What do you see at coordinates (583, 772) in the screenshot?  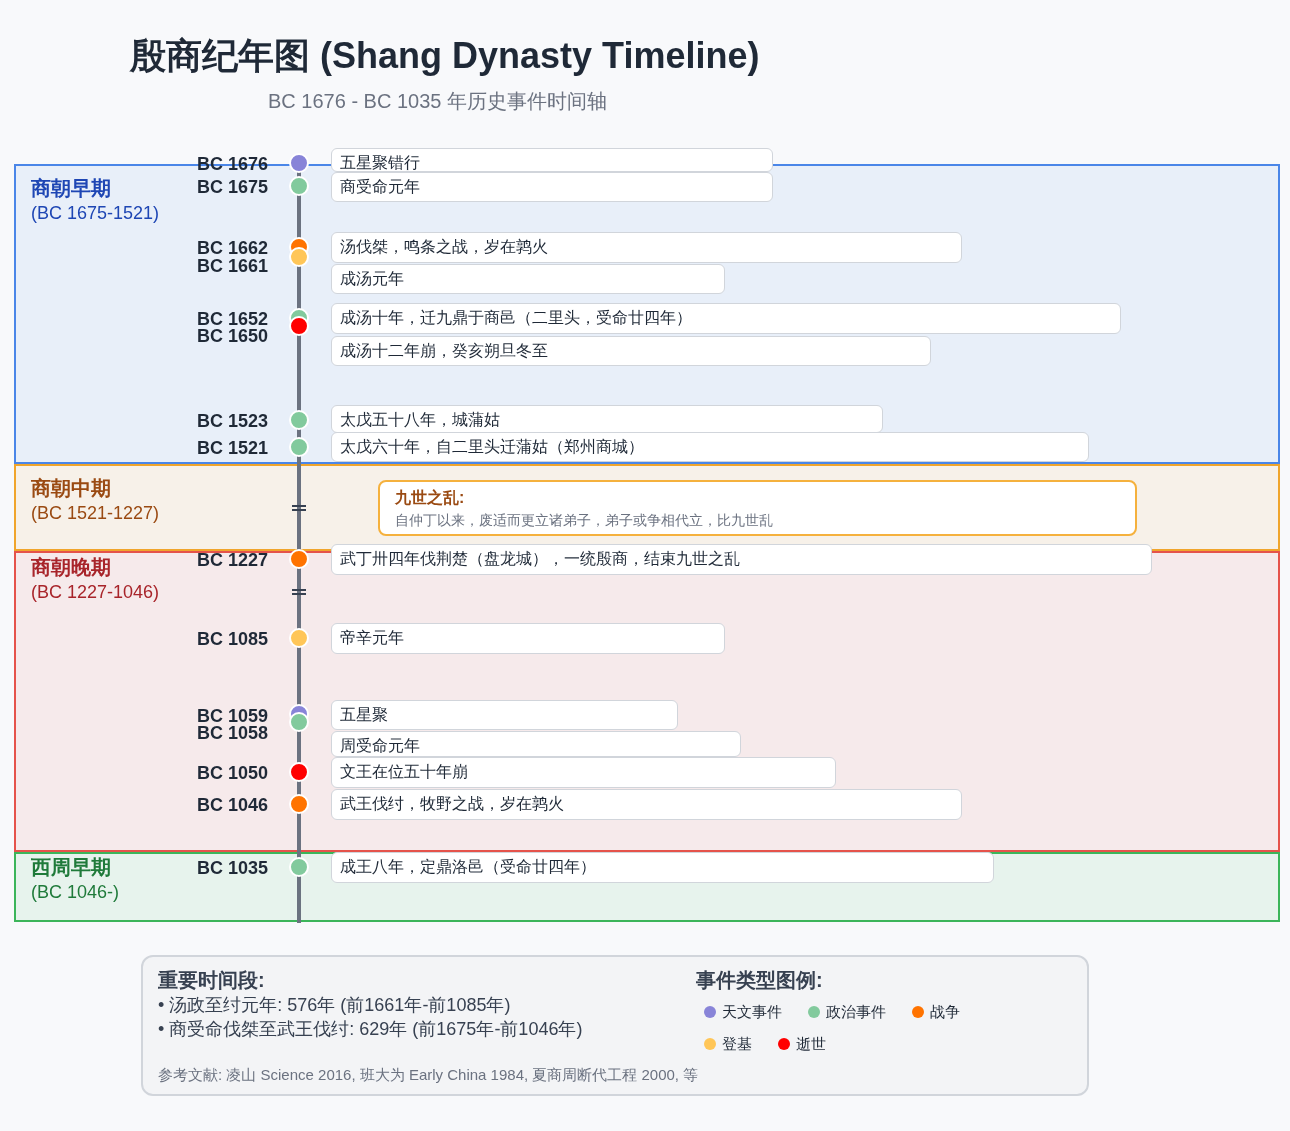 I see `event-card: 文王在位五十年崩` at bounding box center [583, 772].